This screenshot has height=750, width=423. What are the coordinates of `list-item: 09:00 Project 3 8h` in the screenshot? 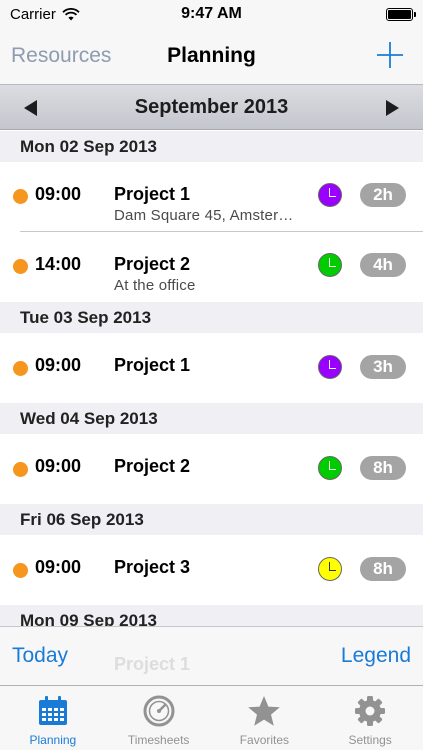 It's located at (211, 570).